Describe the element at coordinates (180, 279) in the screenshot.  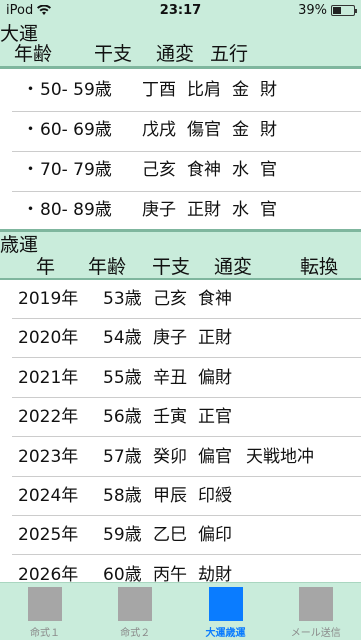
I see `saiun-header-rule` at that location.